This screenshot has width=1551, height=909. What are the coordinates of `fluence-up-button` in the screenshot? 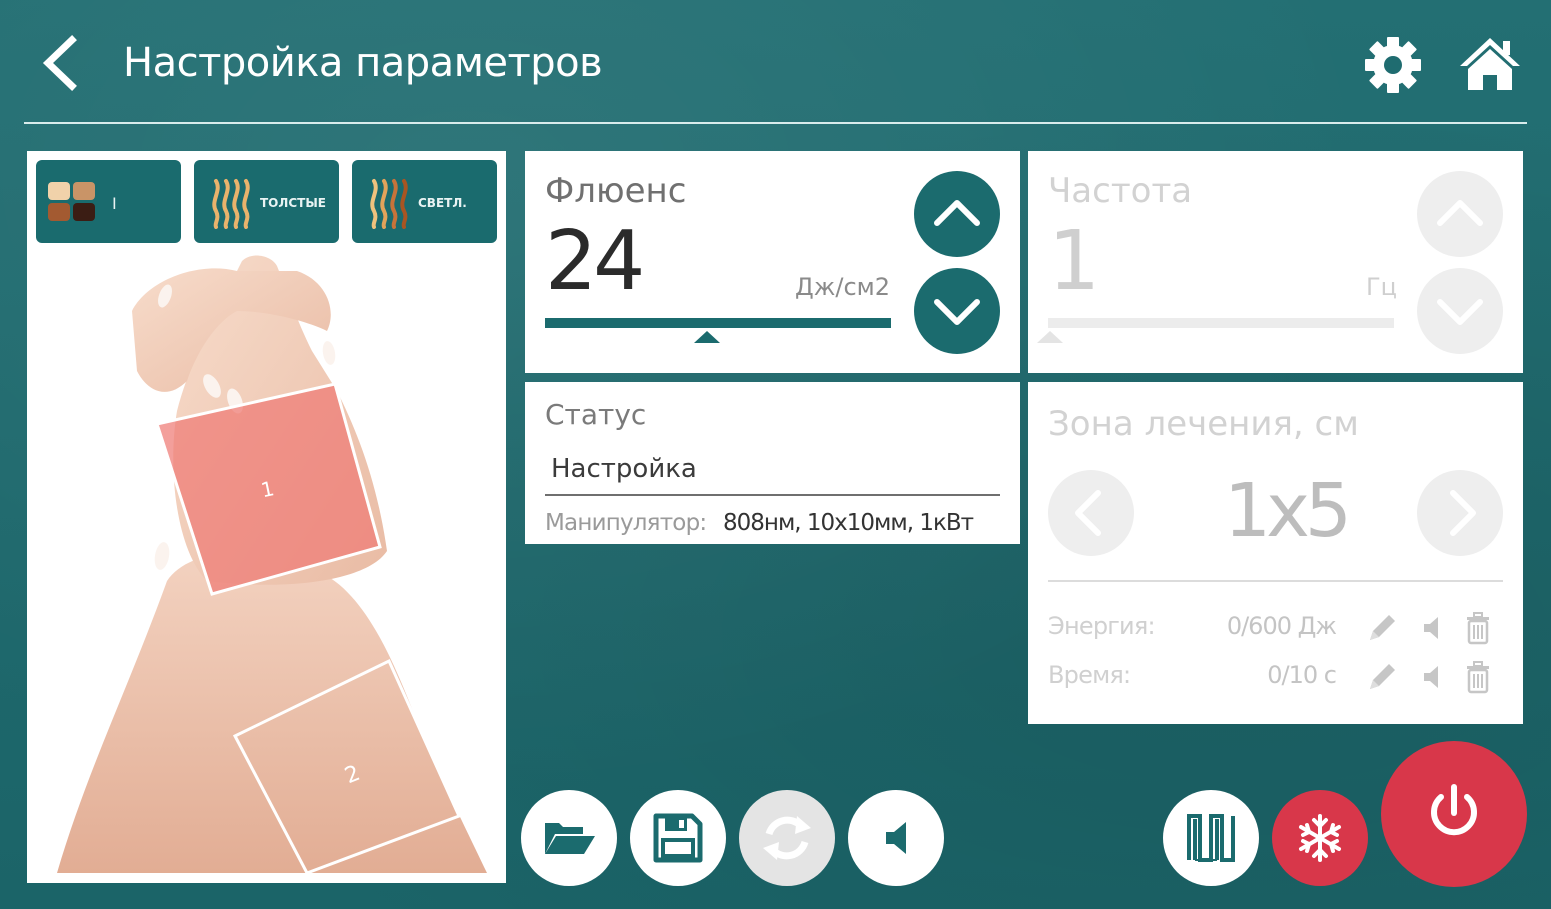 It's located at (957, 214).